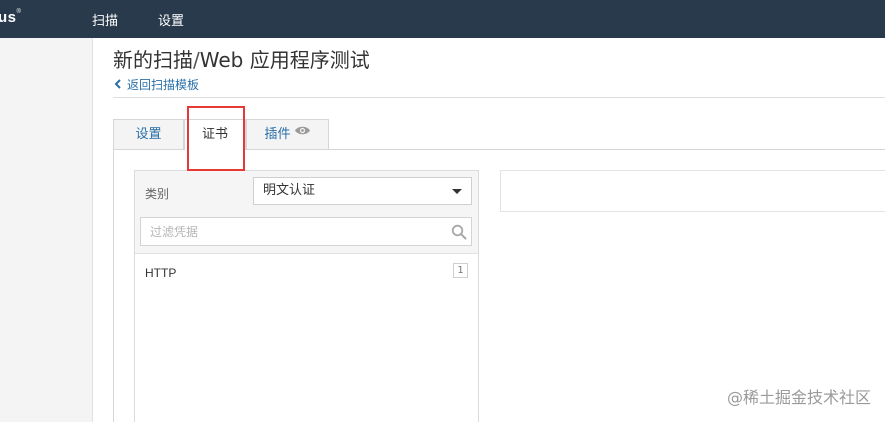 This screenshot has width=885, height=422. Describe the element at coordinates (284, 60) in the screenshot. I see `page-title-rest: Web 应用程序测试` at that location.